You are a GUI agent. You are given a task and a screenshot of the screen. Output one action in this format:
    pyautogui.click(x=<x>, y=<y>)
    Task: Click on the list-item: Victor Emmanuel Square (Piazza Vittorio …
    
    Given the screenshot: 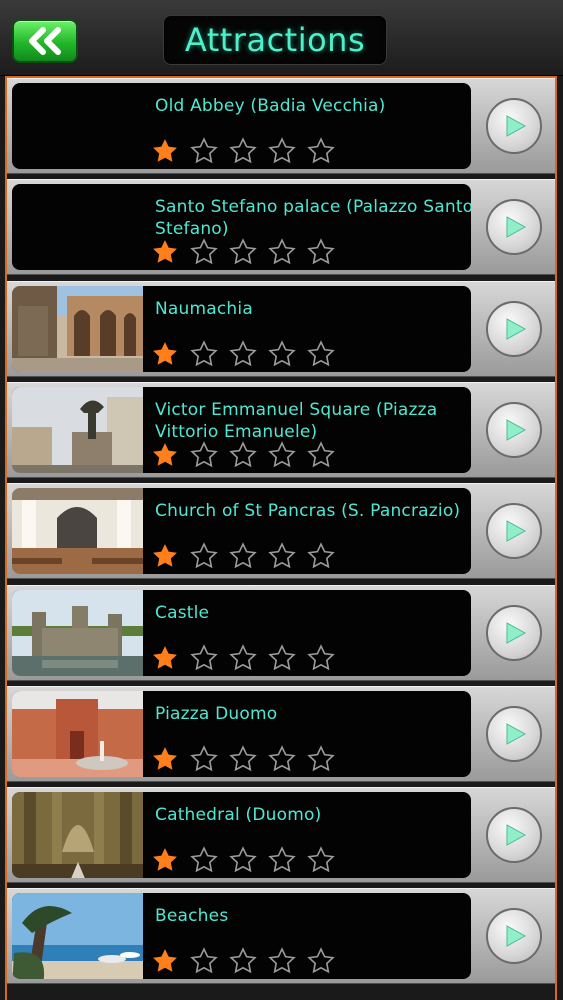 What is the action you would take?
    pyautogui.click(x=281, y=430)
    